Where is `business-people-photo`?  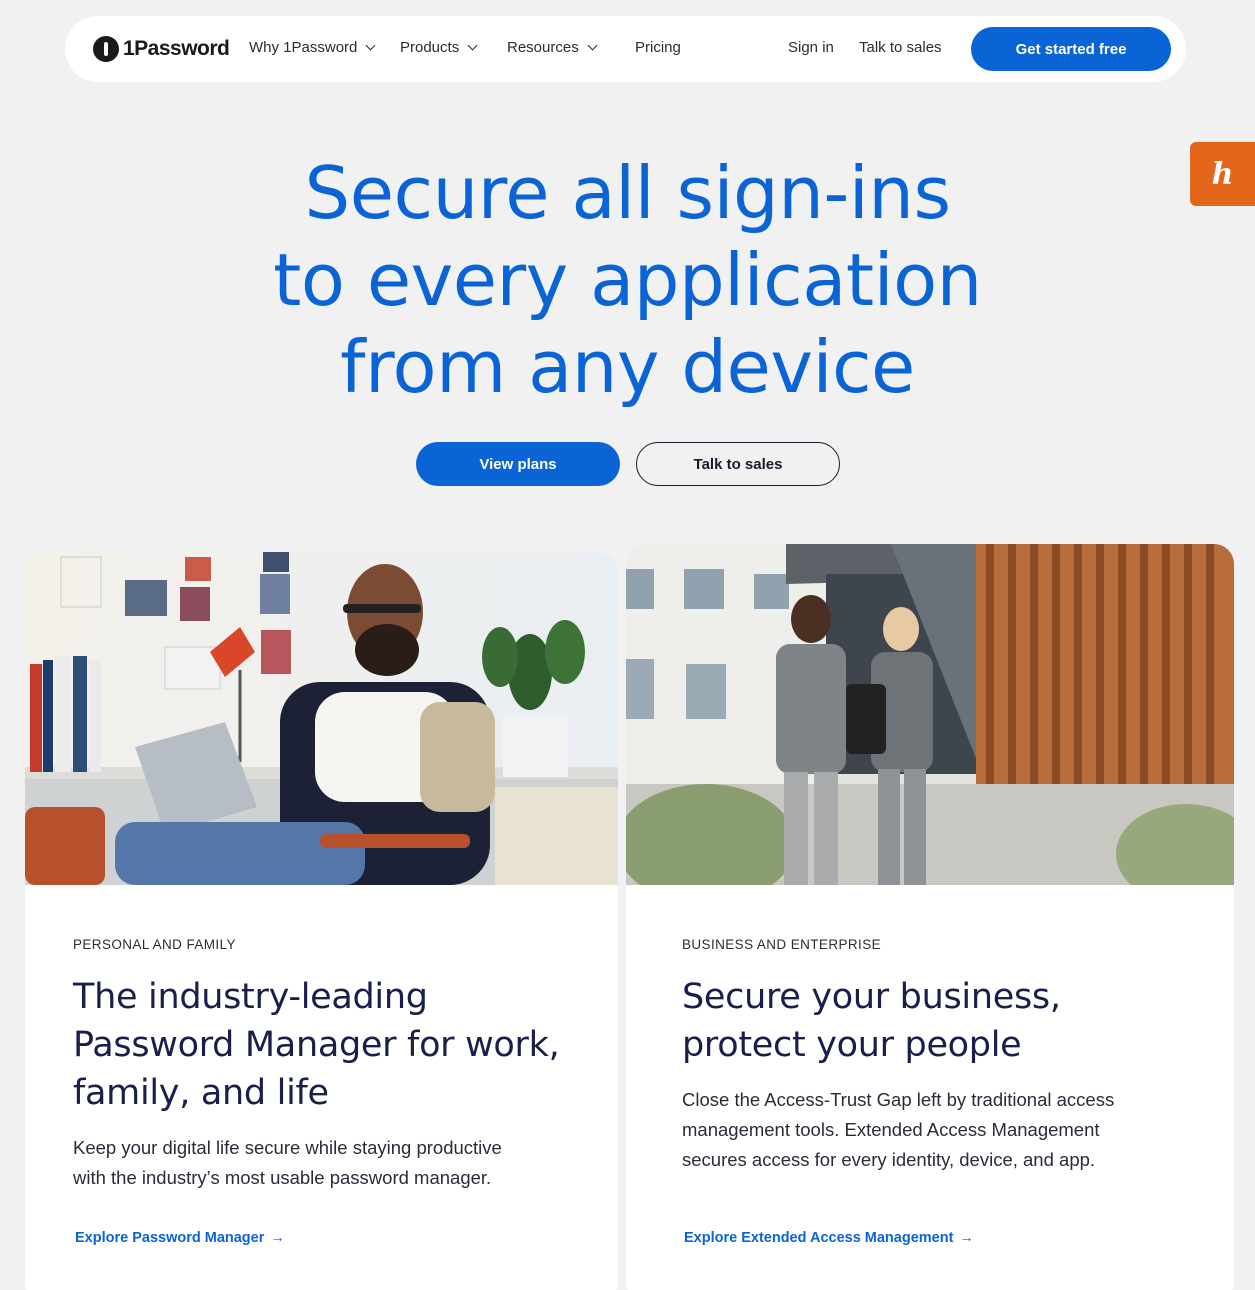
business-people-photo is located at coordinates (930, 714).